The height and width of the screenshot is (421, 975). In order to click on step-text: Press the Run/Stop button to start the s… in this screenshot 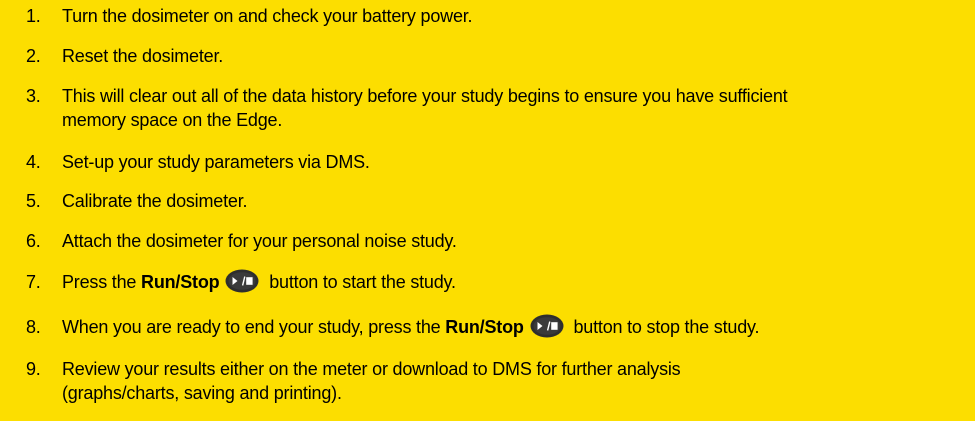, I will do `click(512, 281)`.